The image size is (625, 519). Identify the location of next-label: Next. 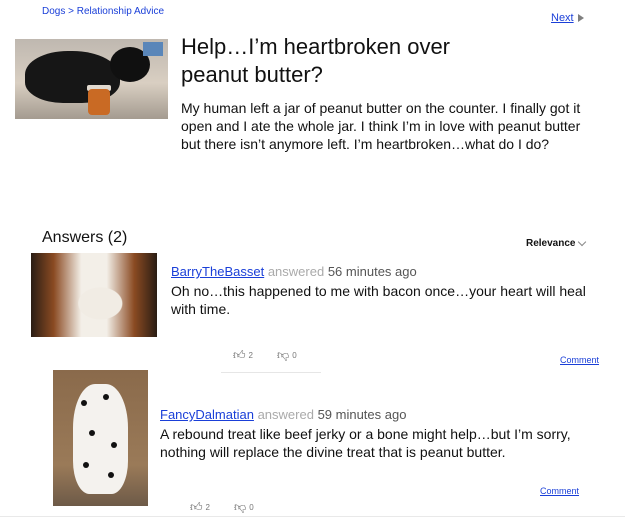
(562, 18).